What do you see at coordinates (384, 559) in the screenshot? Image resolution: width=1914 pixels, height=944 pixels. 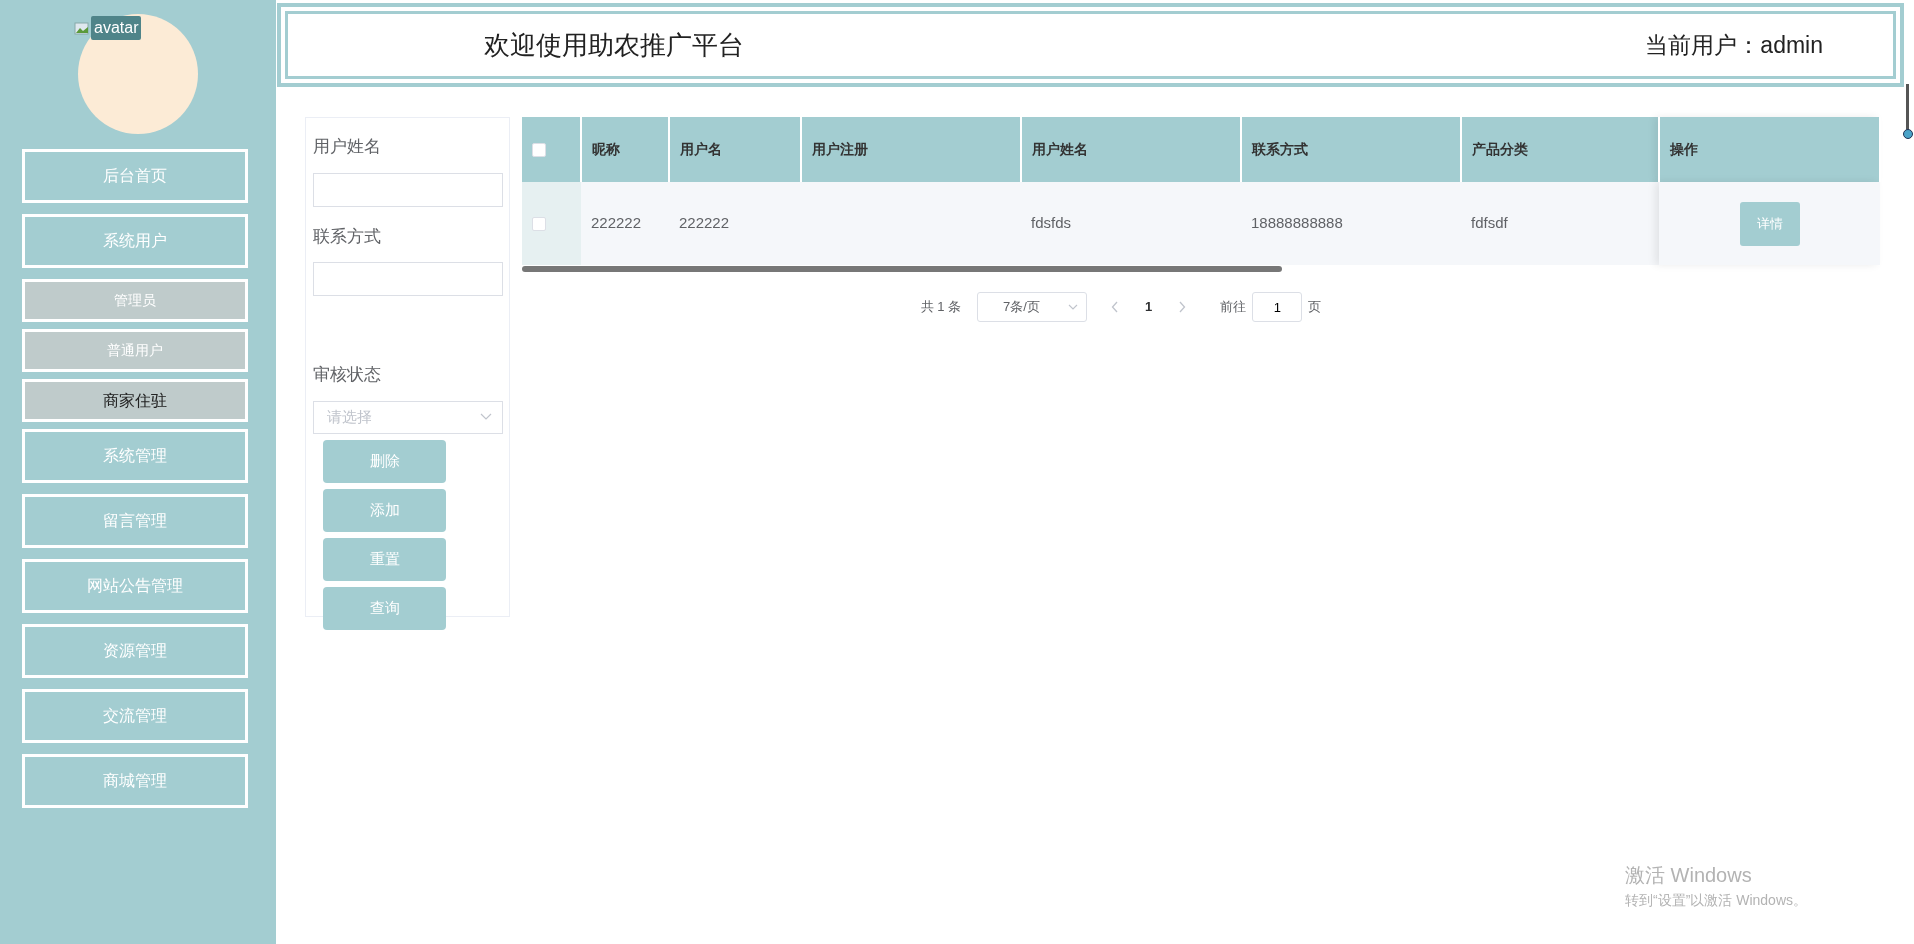 I see `filter-button: 重置` at bounding box center [384, 559].